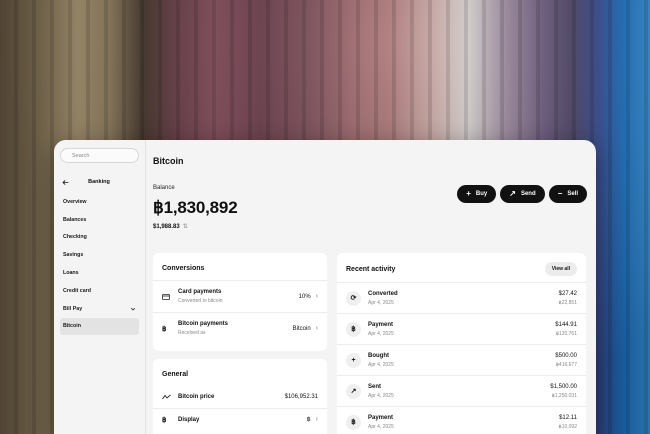 Image resolution: width=650 pixels, height=434 pixels. What do you see at coordinates (189, 419) in the screenshot?
I see `row-title: Display` at bounding box center [189, 419].